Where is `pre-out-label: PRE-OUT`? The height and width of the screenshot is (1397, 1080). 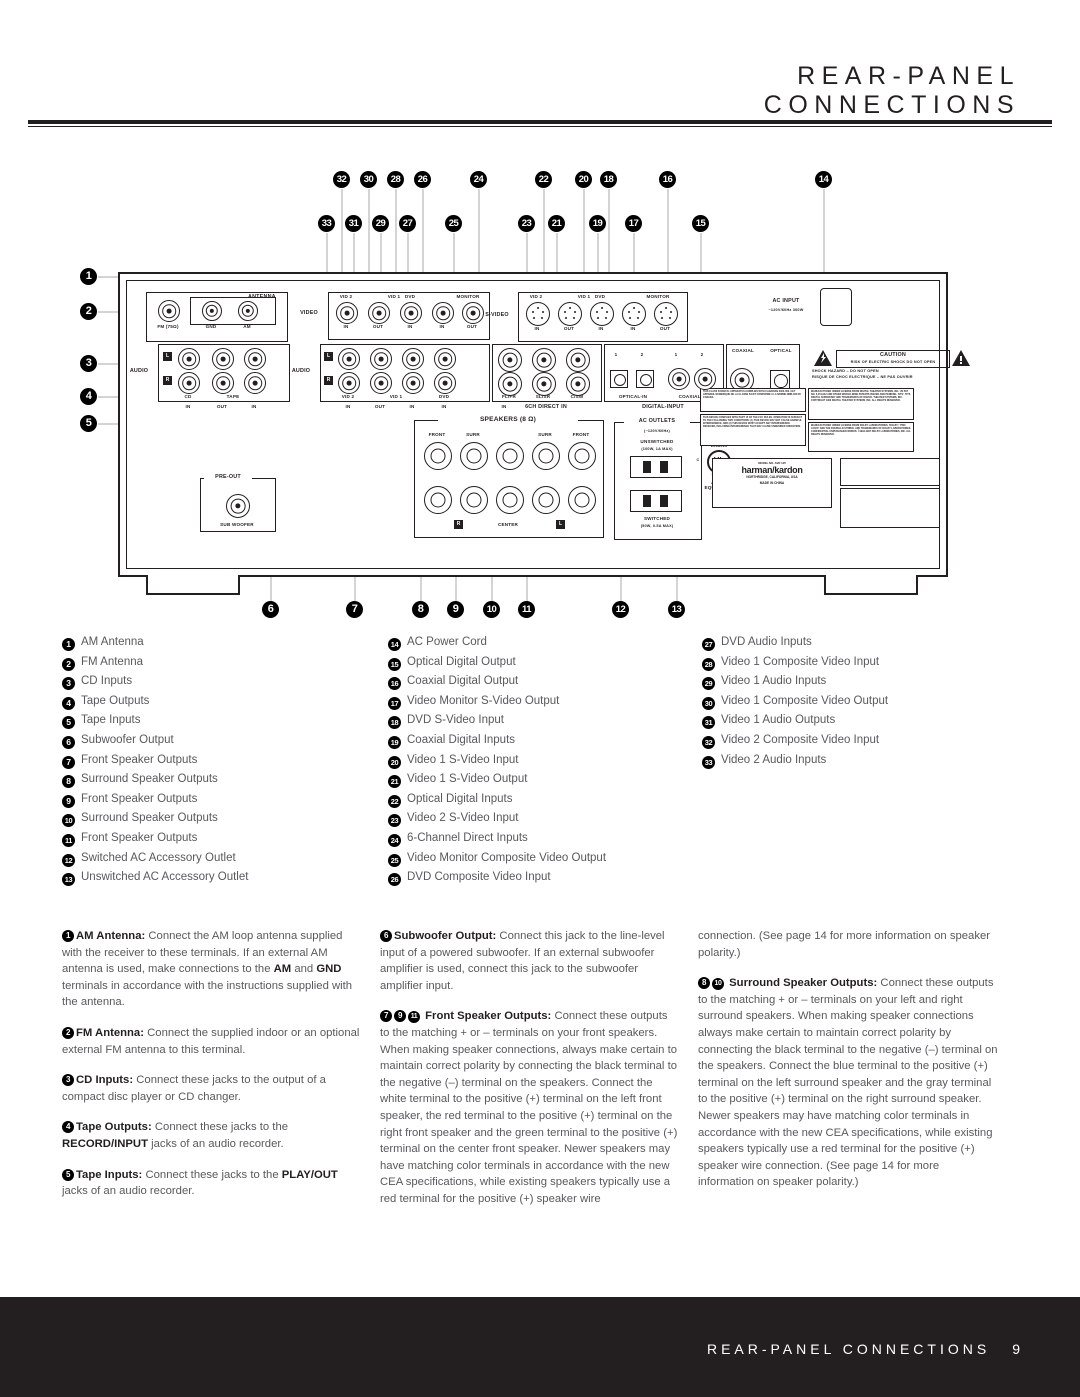 pre-out-label: PRE-OUT is located at coordinates (228, 477).